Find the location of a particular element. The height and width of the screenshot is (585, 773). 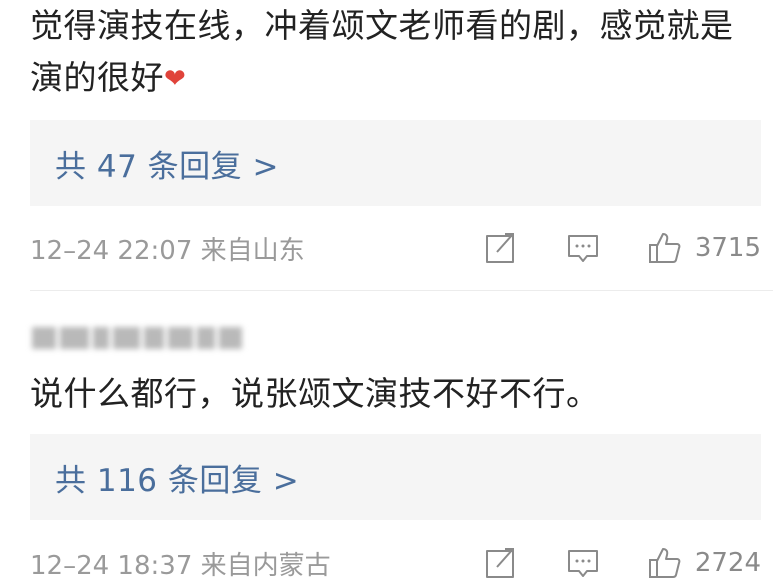

like-count: 2724 is located at coordinates (727, 563).